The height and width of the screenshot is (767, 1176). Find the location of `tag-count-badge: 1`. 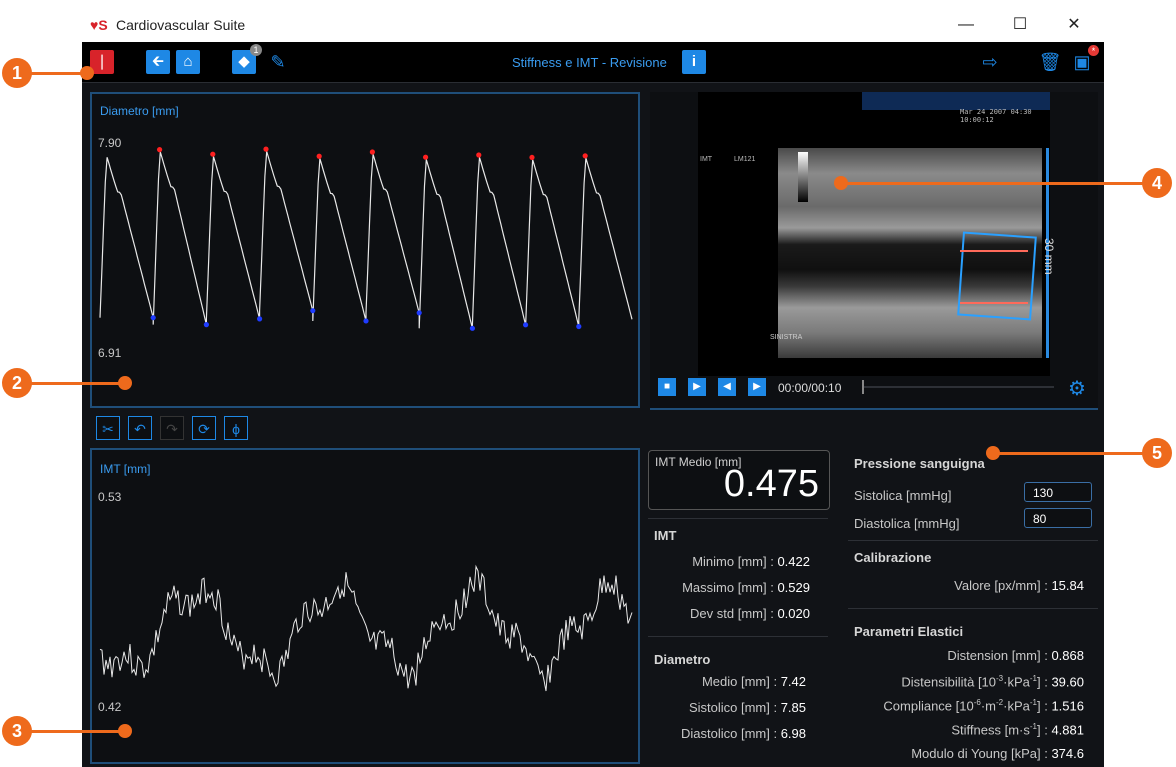

tag-count-badge: 1 is located at coordinates (256, 50).